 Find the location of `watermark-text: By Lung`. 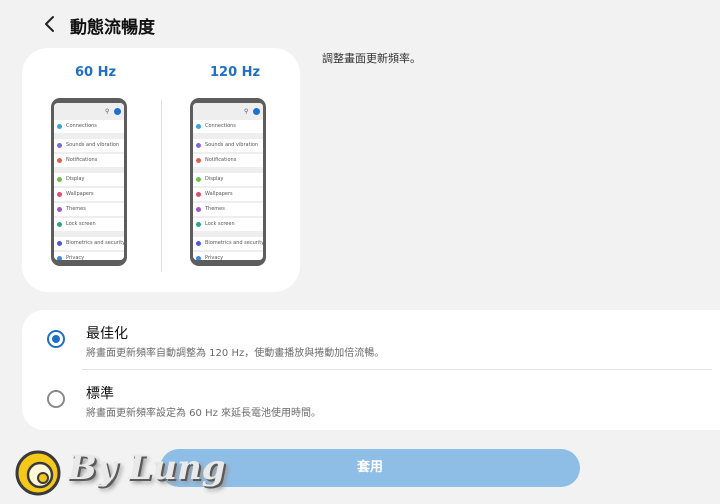

watermark-text: By Lung is located at coordinates (147, 468).